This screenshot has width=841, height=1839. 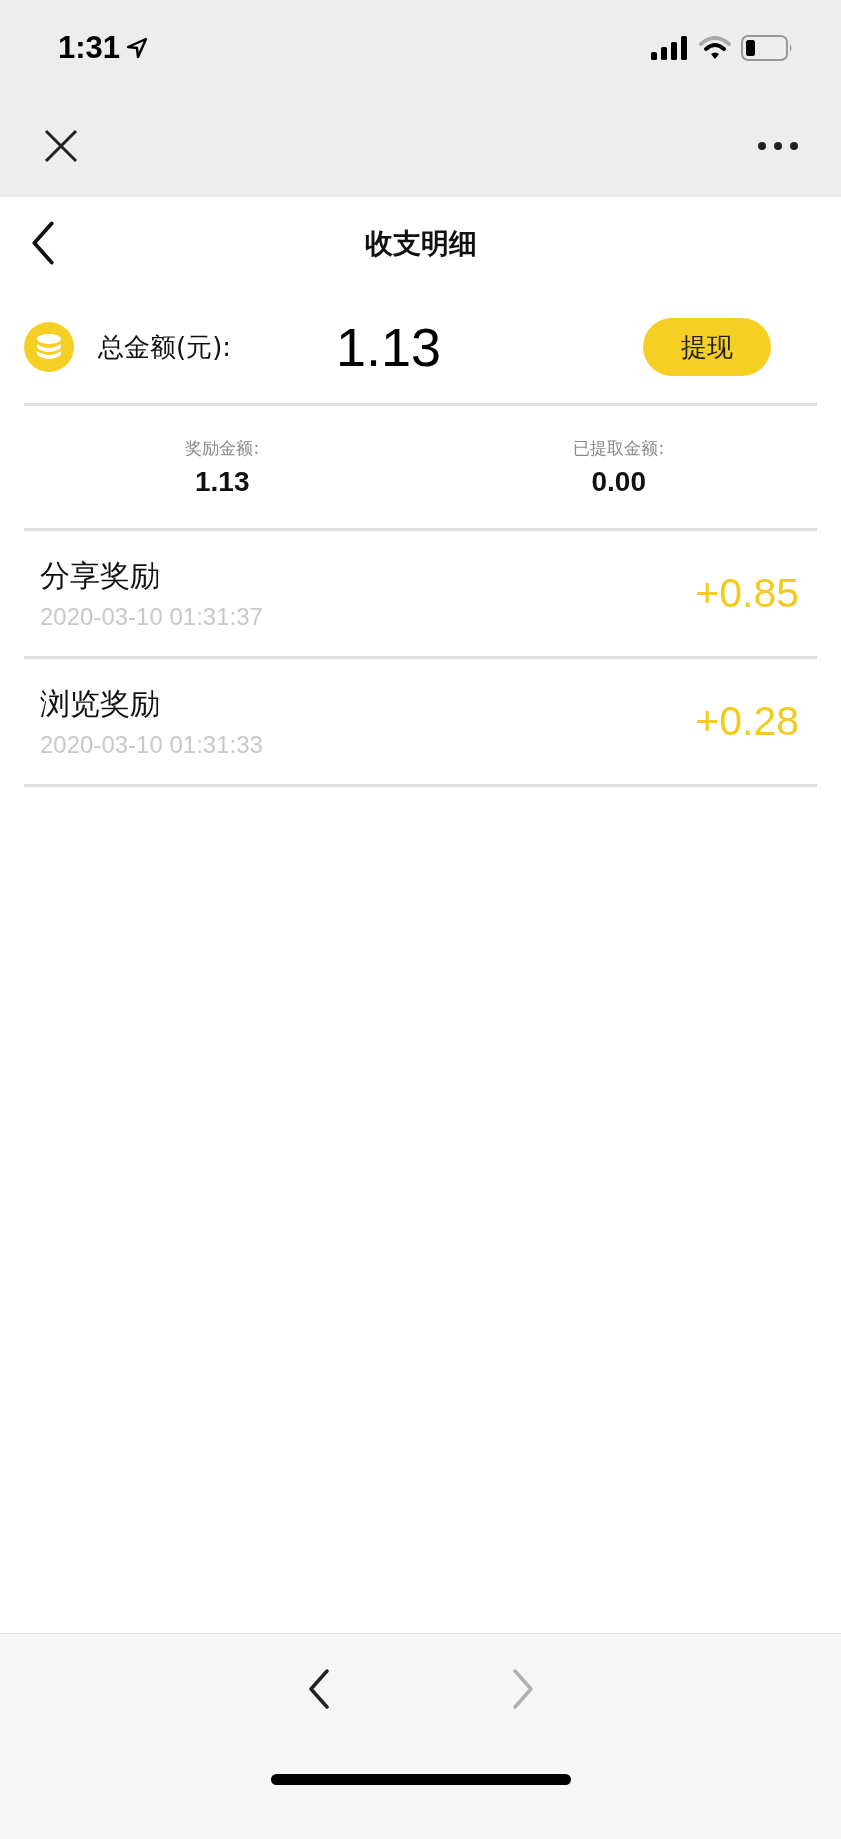 I want to click on signal-icon, so click(x=670, y=47).